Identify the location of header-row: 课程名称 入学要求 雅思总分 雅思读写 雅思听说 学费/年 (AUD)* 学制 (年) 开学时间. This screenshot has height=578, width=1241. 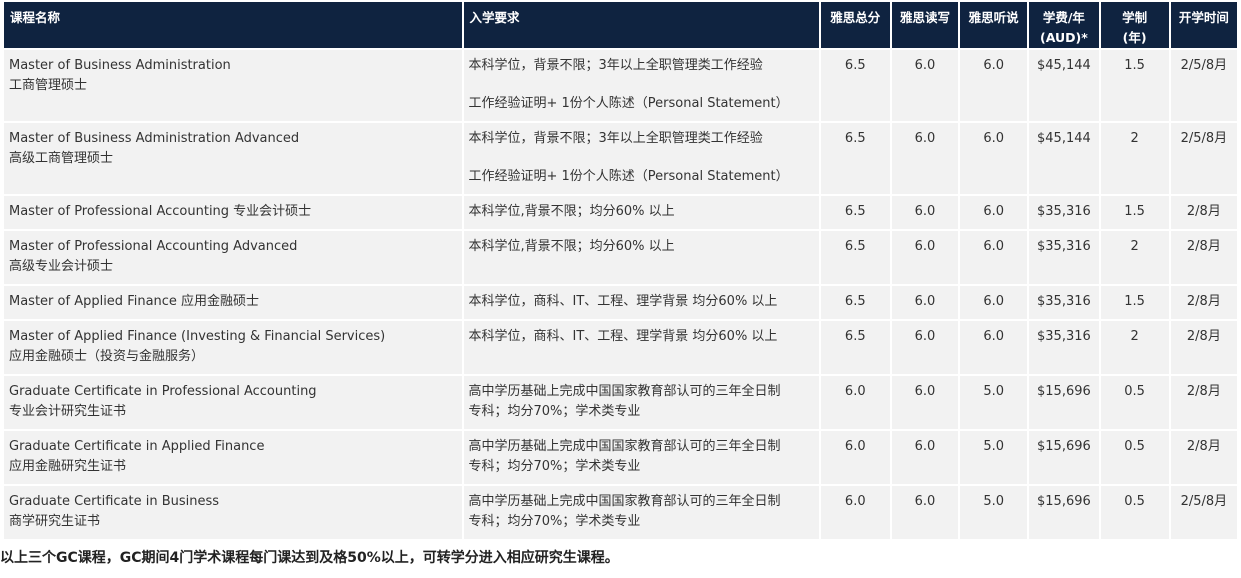
(620, 25).